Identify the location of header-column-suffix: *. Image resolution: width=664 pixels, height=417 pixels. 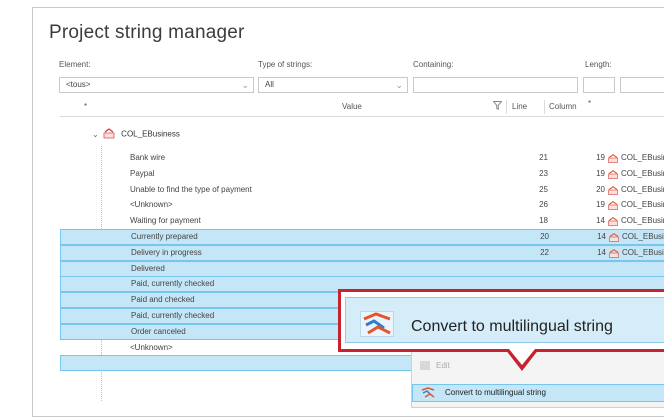
(590, 103).